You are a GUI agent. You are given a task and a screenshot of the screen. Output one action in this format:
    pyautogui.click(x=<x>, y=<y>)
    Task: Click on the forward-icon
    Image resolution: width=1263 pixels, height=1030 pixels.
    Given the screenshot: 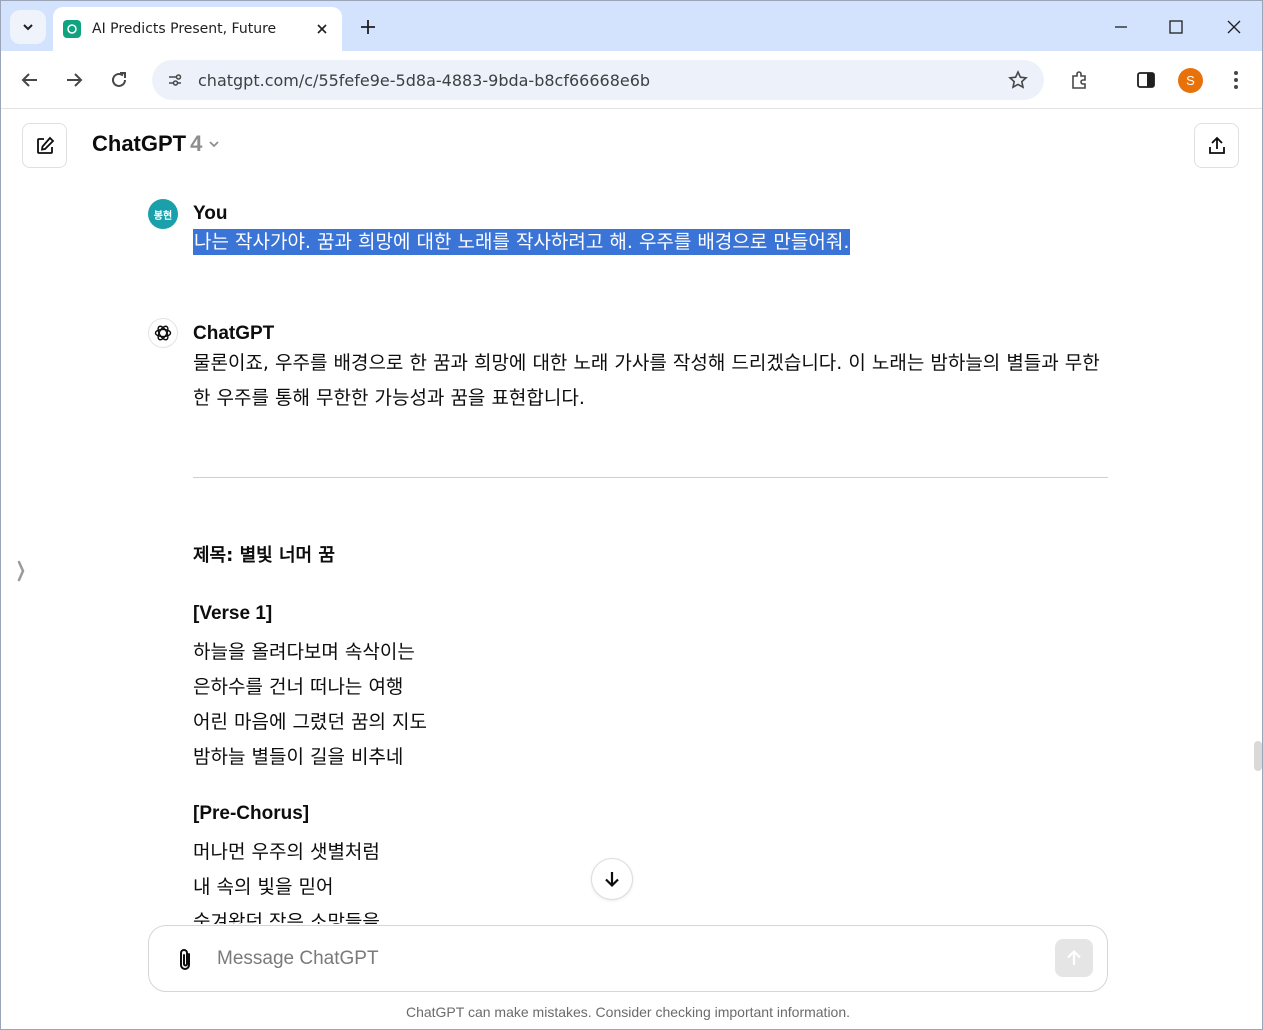 What is the action you would take?
    pyautogui.click(x=74, y=80)
    